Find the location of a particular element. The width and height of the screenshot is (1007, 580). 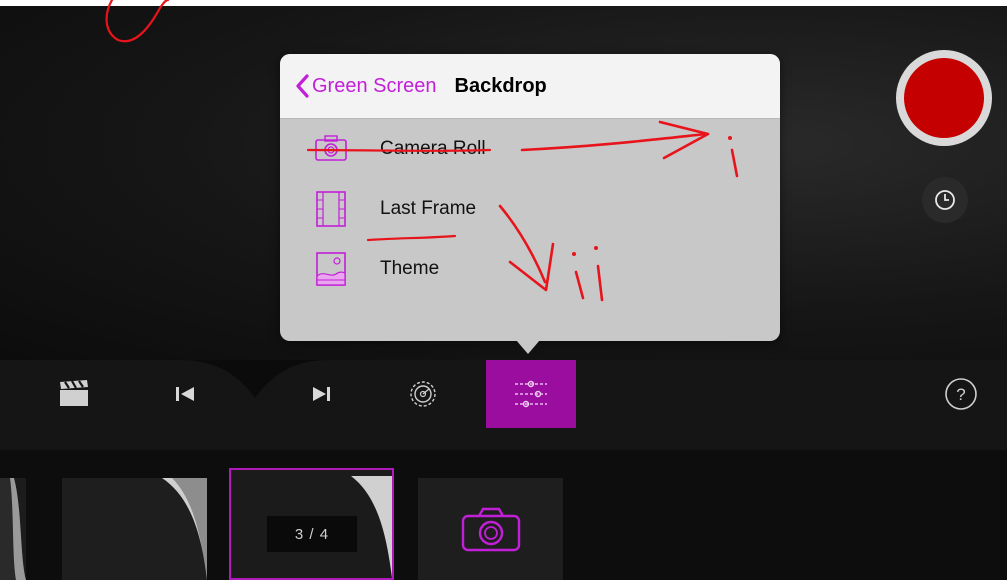

record-button-ring is located at coordinates (944, 98).